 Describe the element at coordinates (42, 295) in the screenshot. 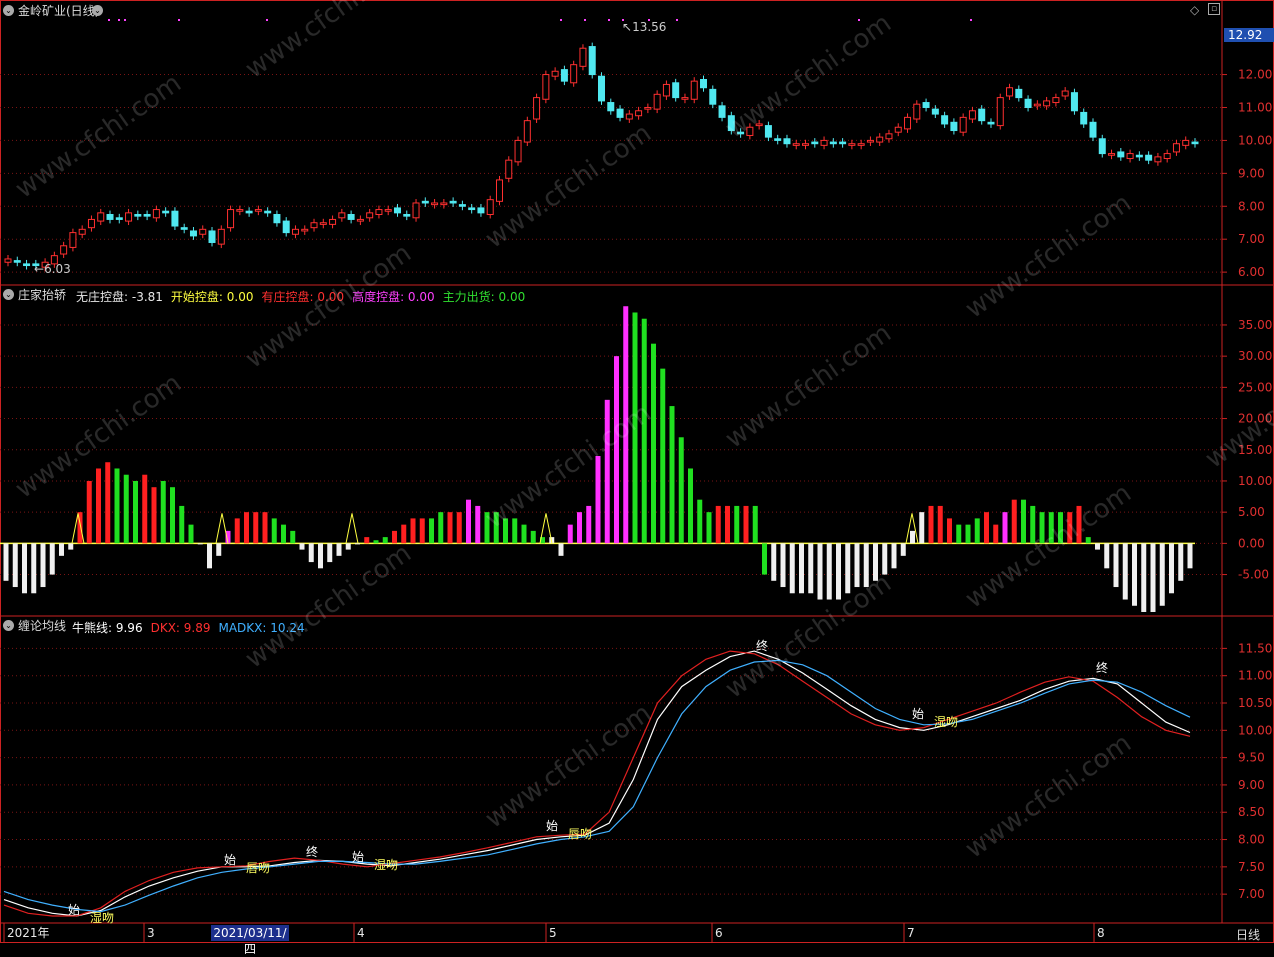

I see `indicator1-name: 庄家抬轿` at that location.